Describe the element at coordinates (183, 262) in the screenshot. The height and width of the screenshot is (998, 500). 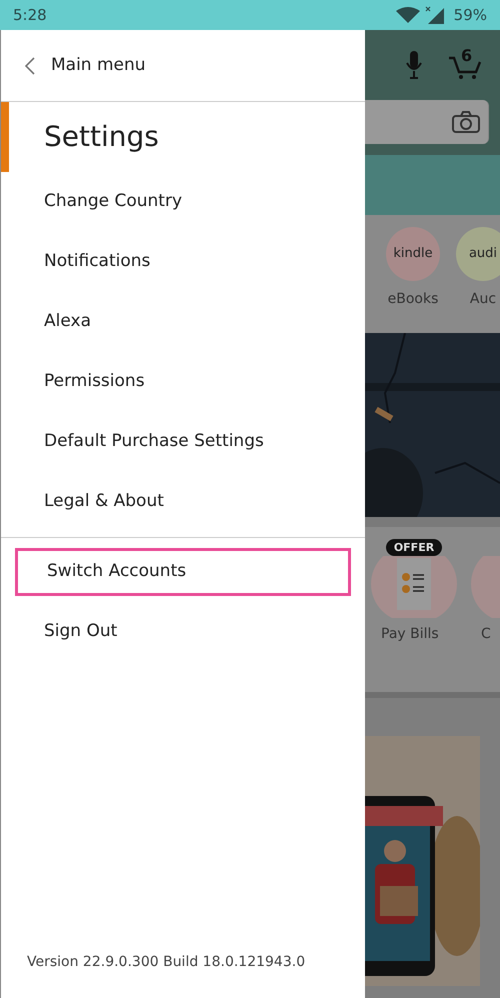
I see `menu-item: Notifications` at that location.